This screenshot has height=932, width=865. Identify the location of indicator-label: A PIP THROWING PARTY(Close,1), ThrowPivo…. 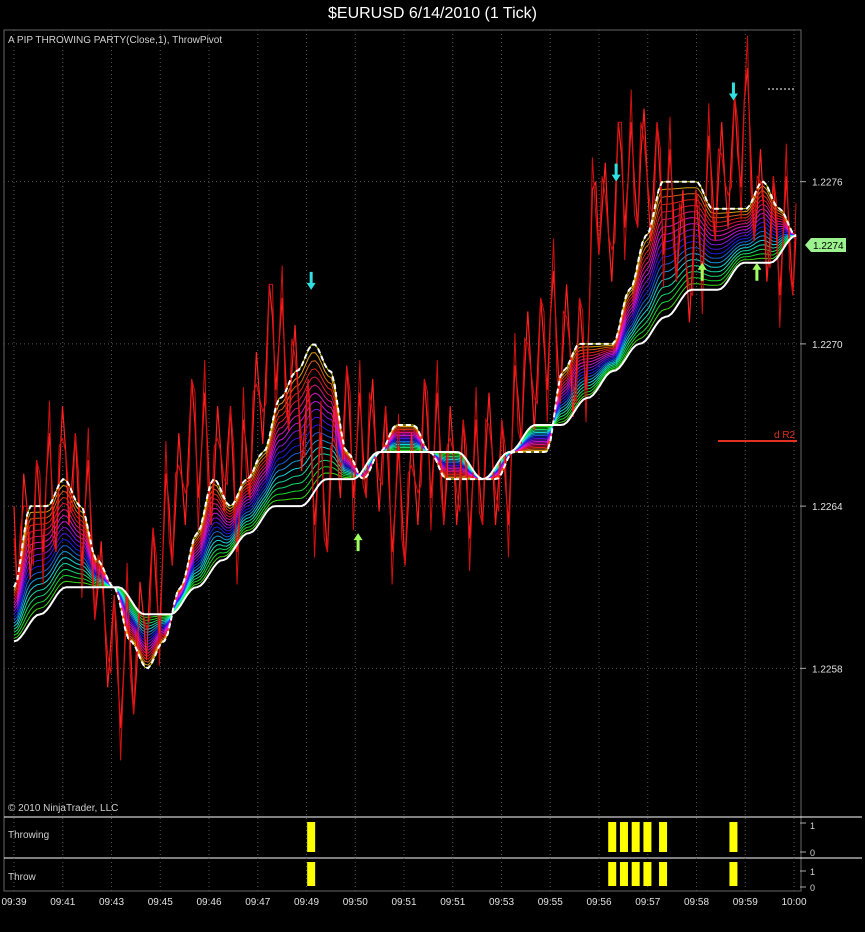
(115, 40).